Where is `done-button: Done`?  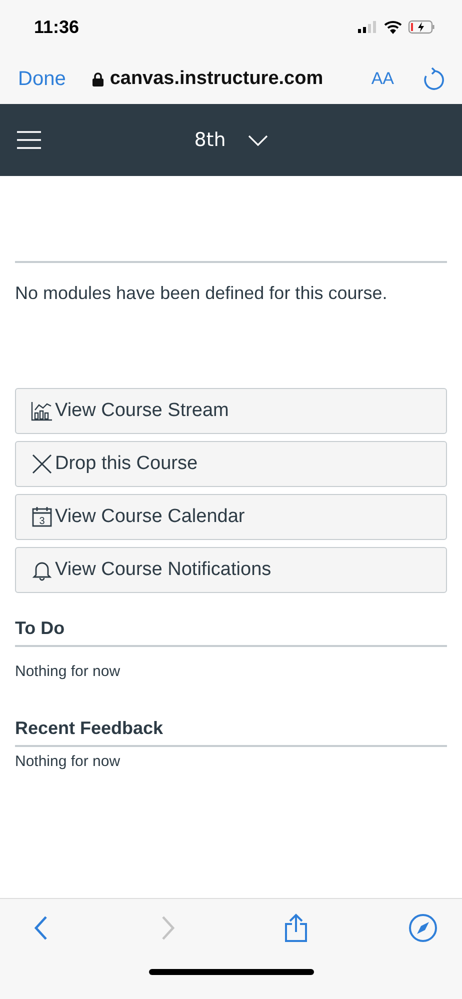
done-button: Done is located at coordinates (42, 79).